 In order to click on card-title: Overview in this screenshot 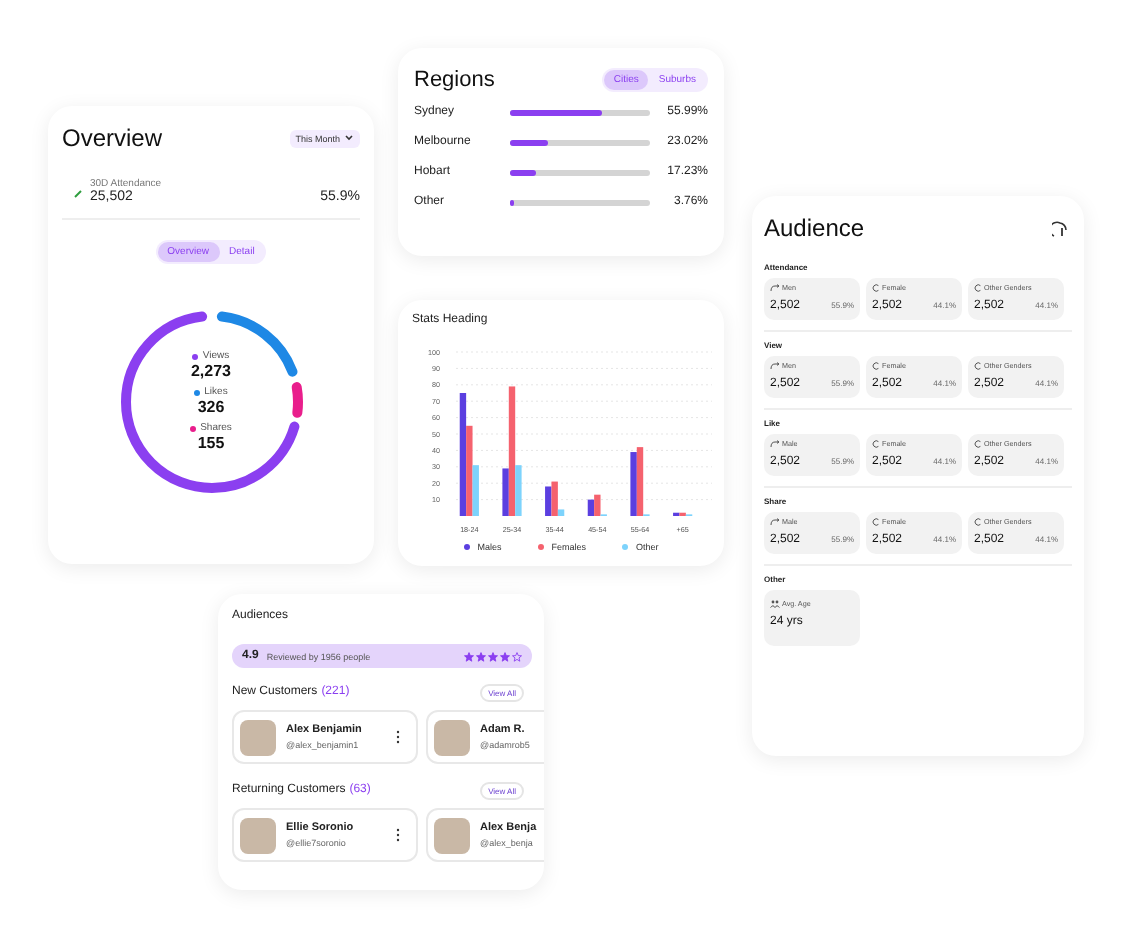, I will do `click(112, 138)`.